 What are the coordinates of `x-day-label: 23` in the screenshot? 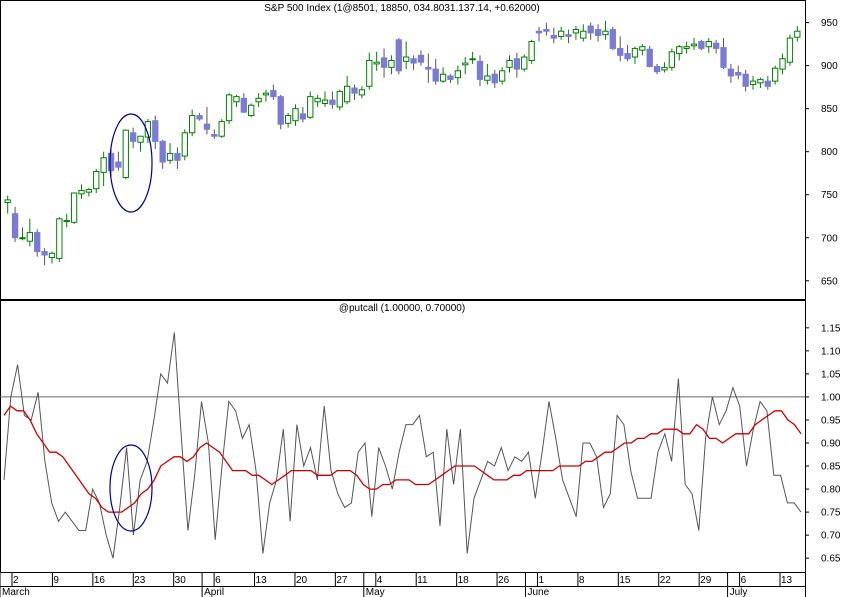 It's located at (140, 580).